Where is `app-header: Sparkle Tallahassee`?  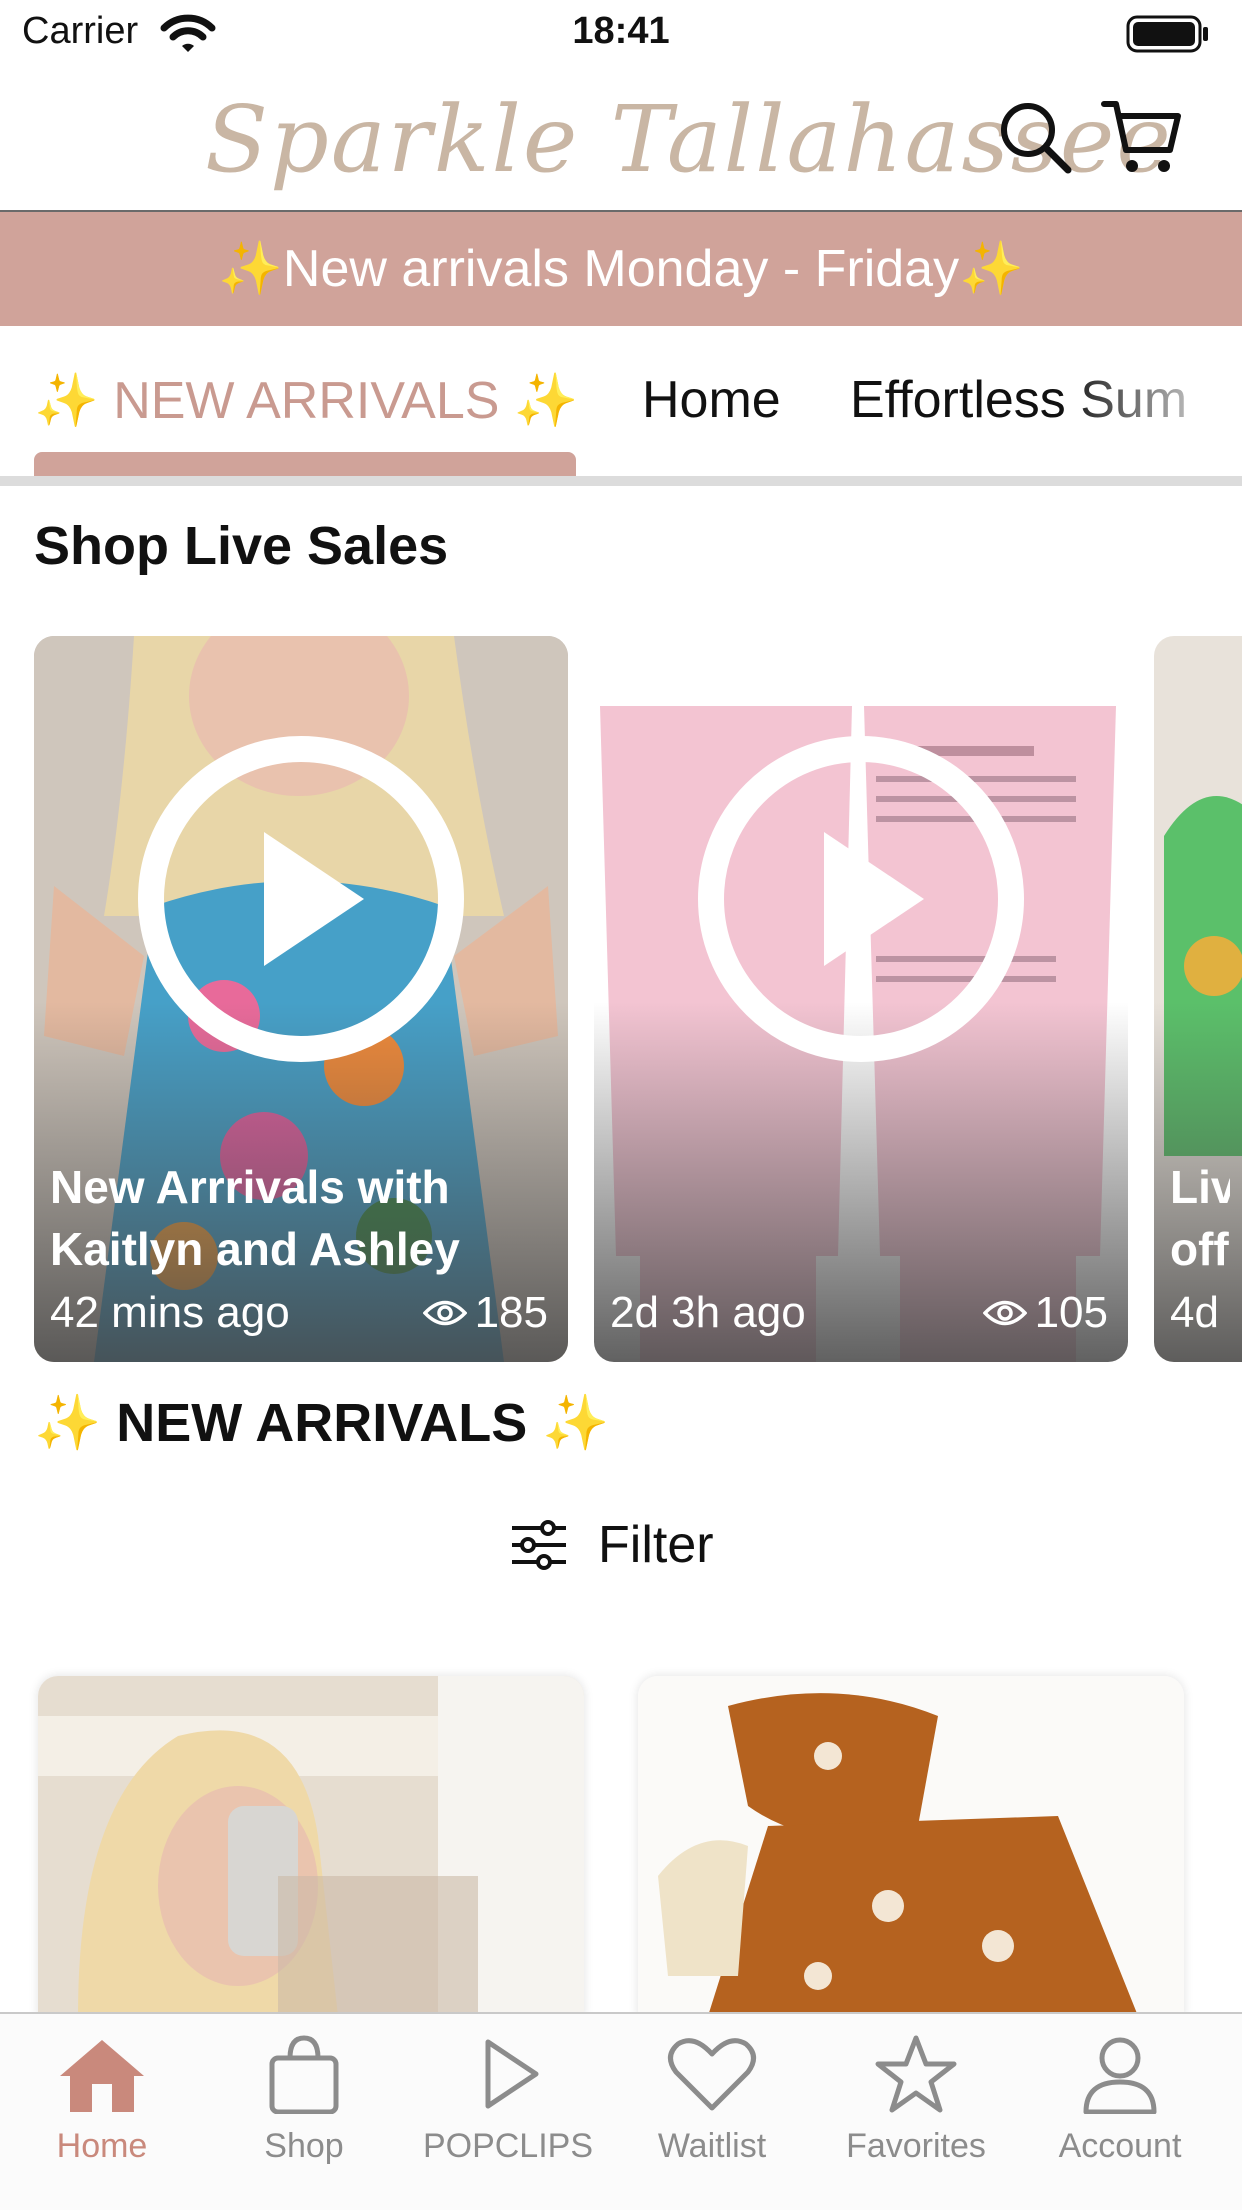
app-header: Sparkle Tallahassee is located at coordinates (621, 140).